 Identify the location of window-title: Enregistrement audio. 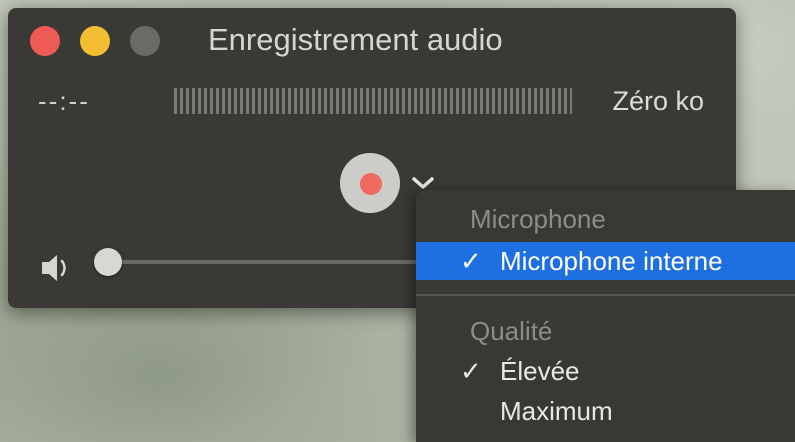
(355, 39).